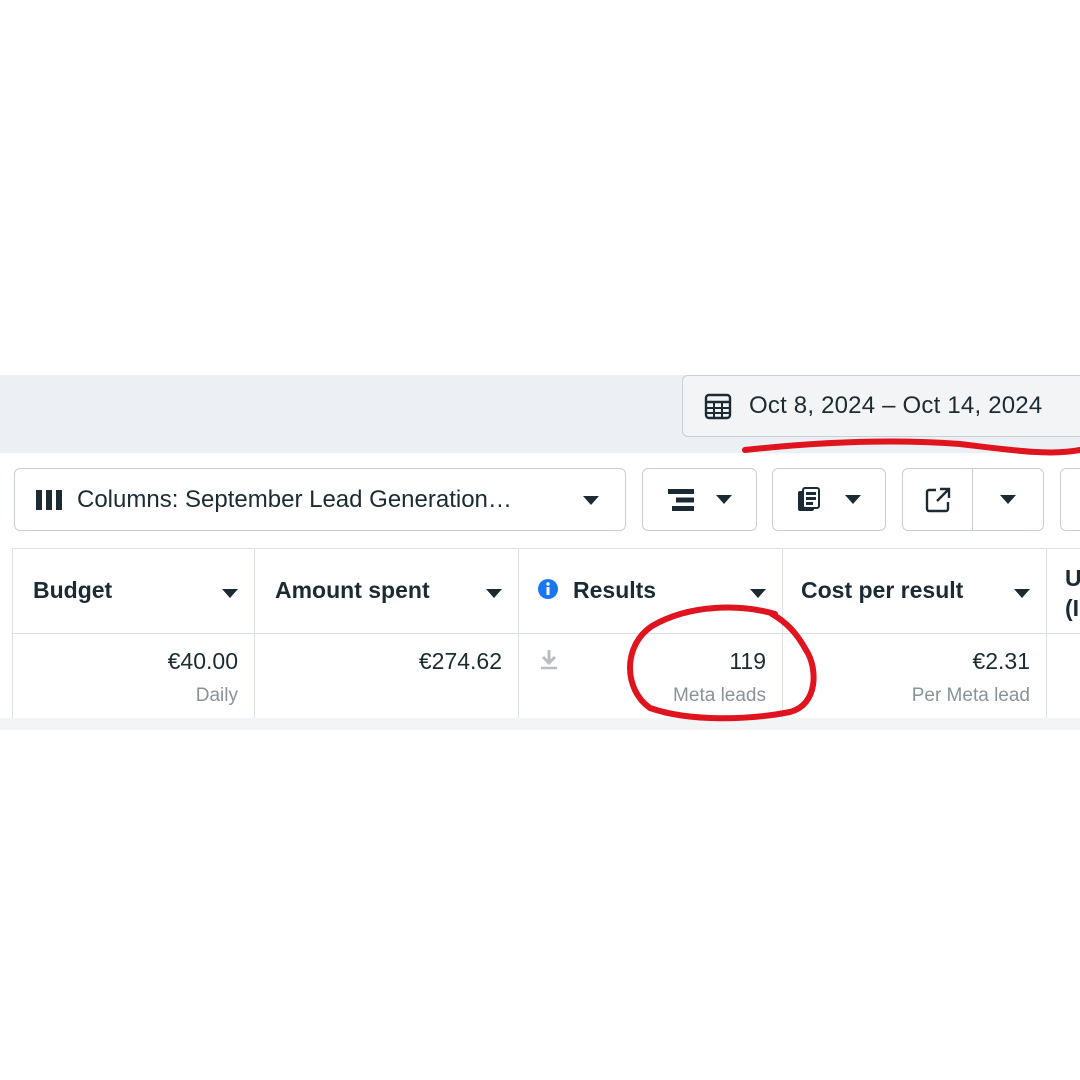 This screenshot has width=1080, height=1080. I want to click on export-icon, so click(937, 499).